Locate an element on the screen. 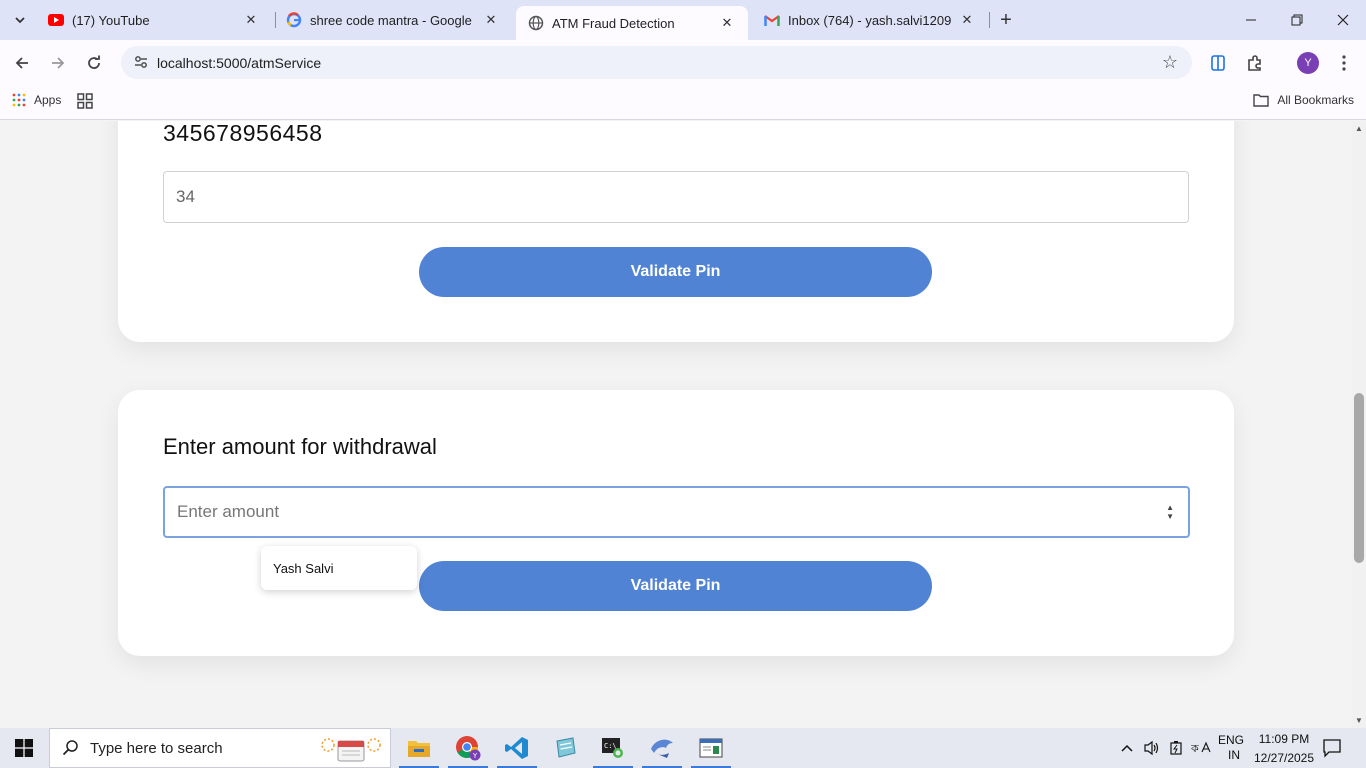 This screenshot has height=768, width=1366. spinner-up-icon: ▲ is located at coordinates (1170, 507).